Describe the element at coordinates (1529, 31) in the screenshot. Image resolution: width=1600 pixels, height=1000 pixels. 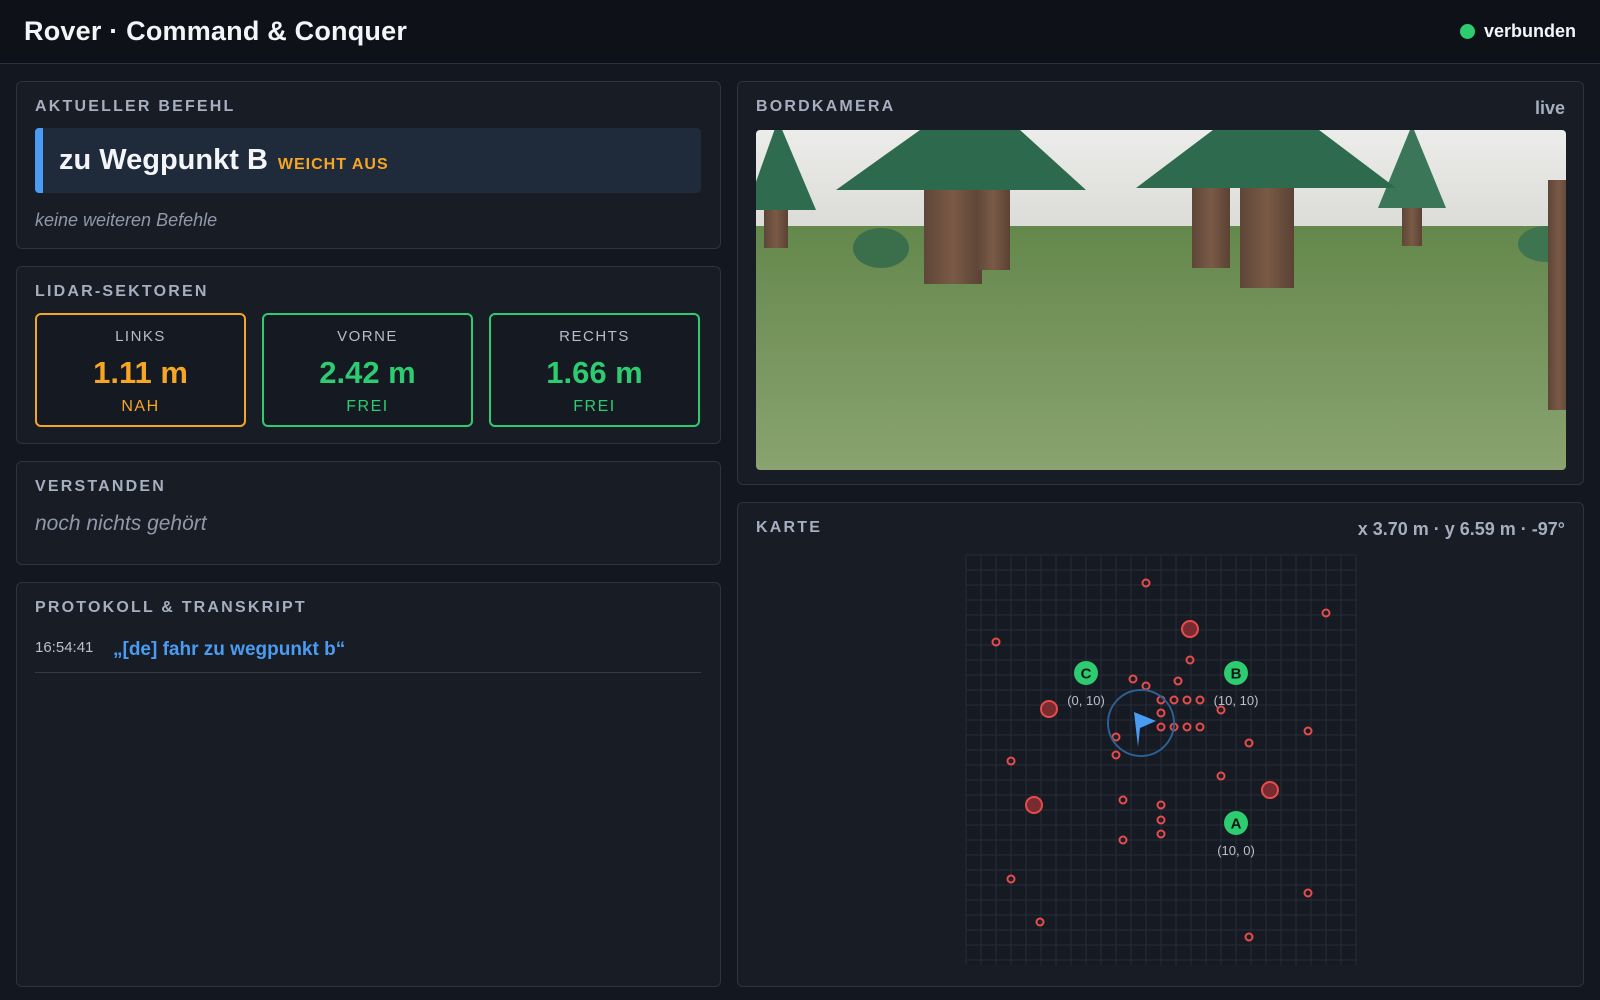
I see `connection-label: verbunden` at that location.